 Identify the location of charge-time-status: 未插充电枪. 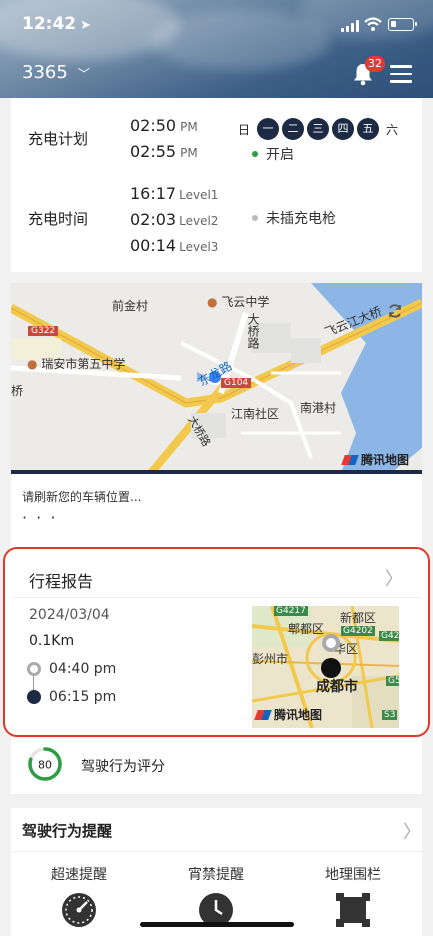
(294, 218).